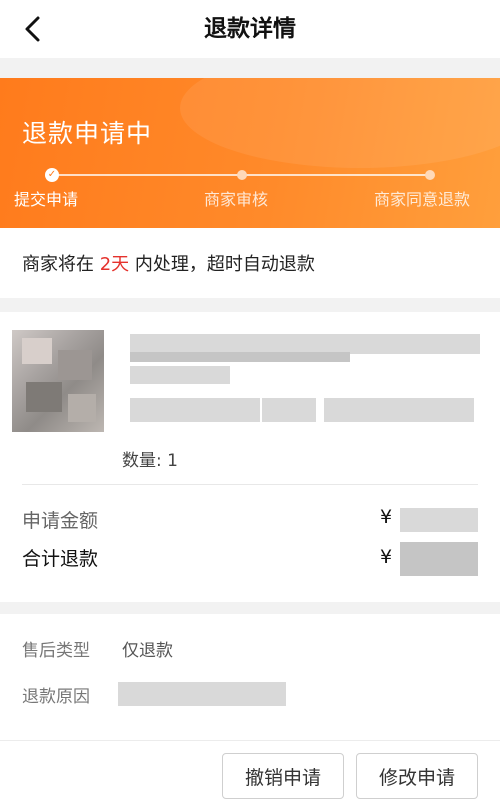 The width and height of the screenshot is (500, 811). I want to click on step-merchant-approve: 商家同意退款, so click(422, 199).